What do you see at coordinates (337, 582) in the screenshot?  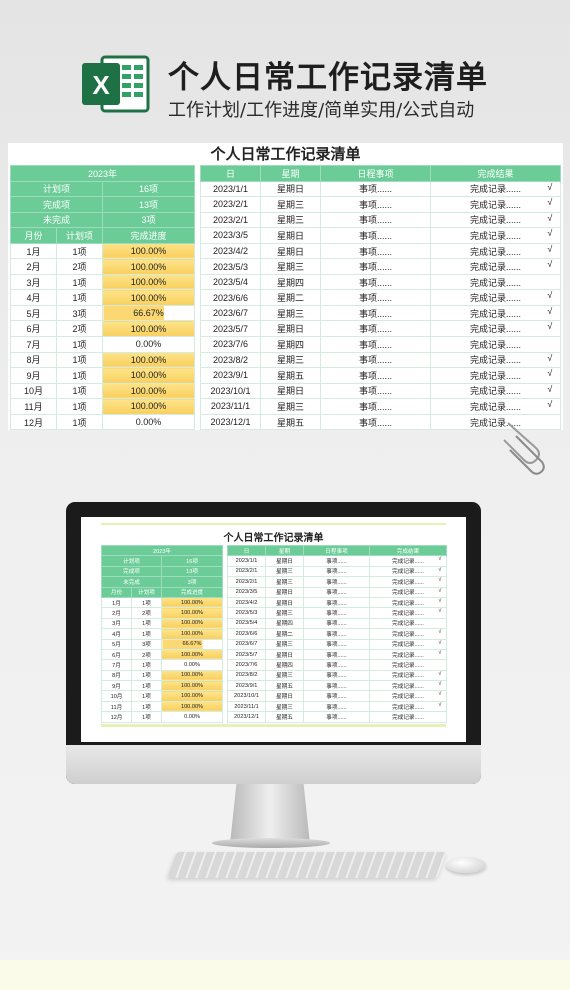 I see `record-row: 2023/2/1 星期三 事项...... 完成记录...... √` at bounding box center [337, 582].